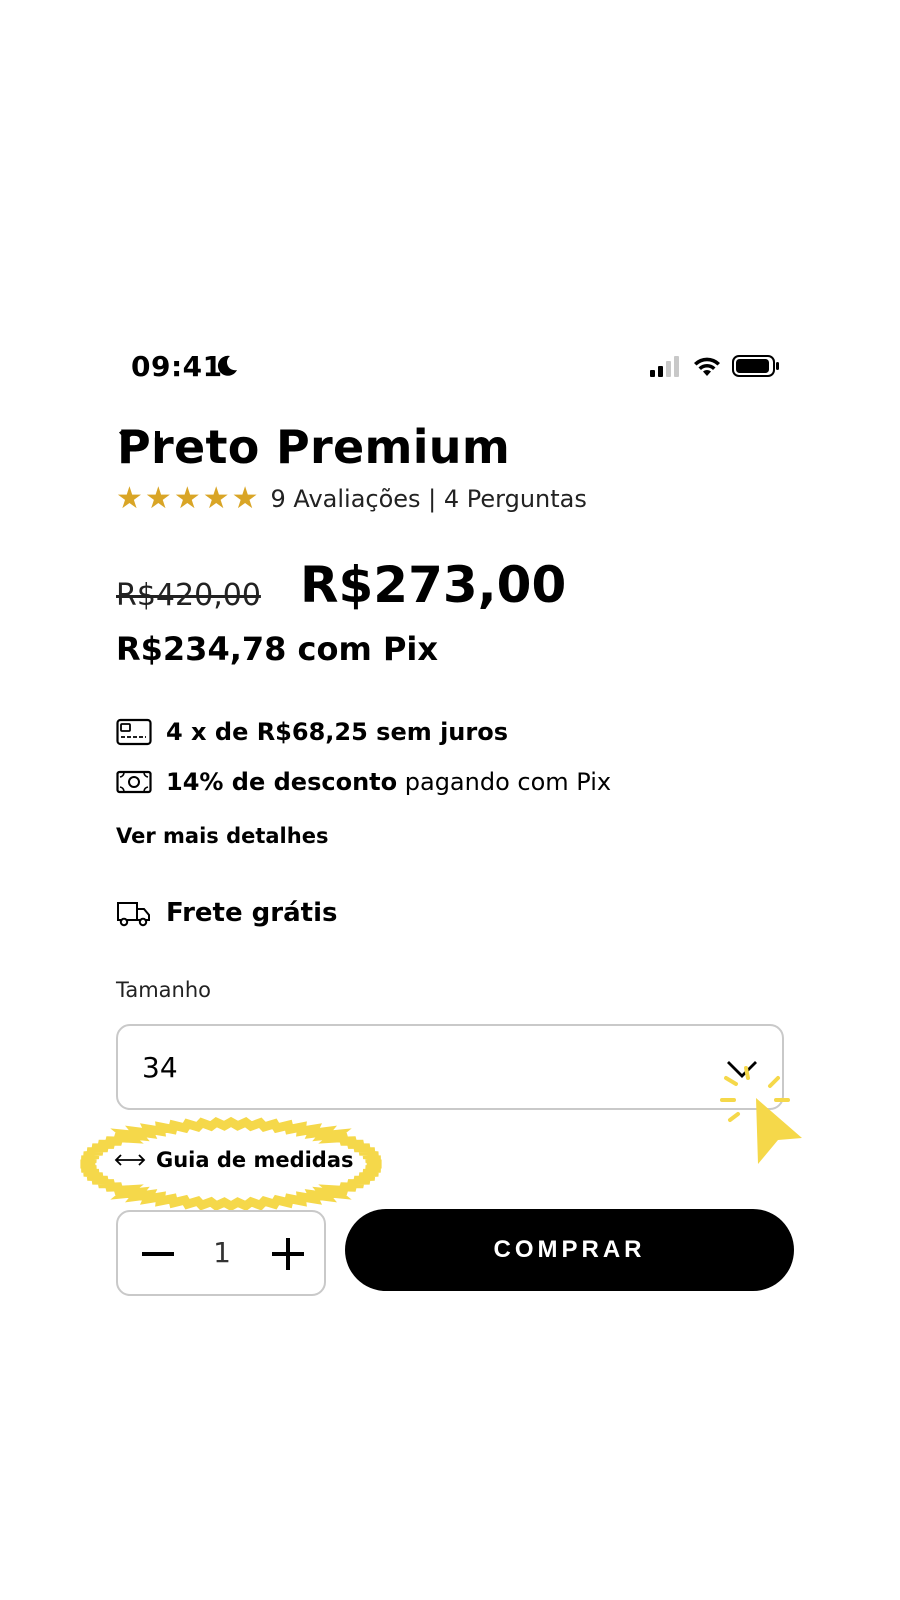  I want to click on buy-button: COMPRAR, so click(569, 1250).